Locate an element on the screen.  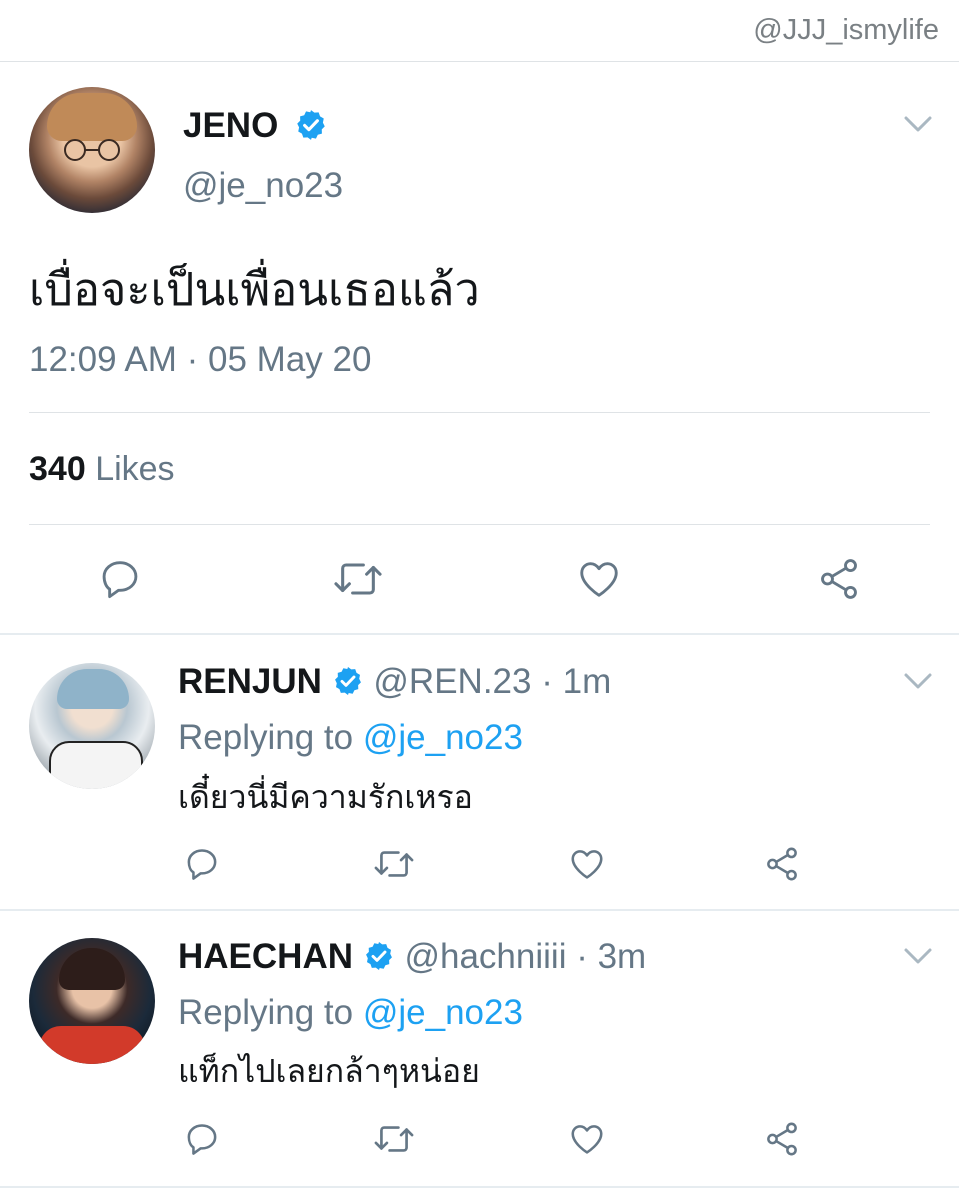
reply-header: RENJUN @REN.23 · 1m is located at coordinates (394, 682).